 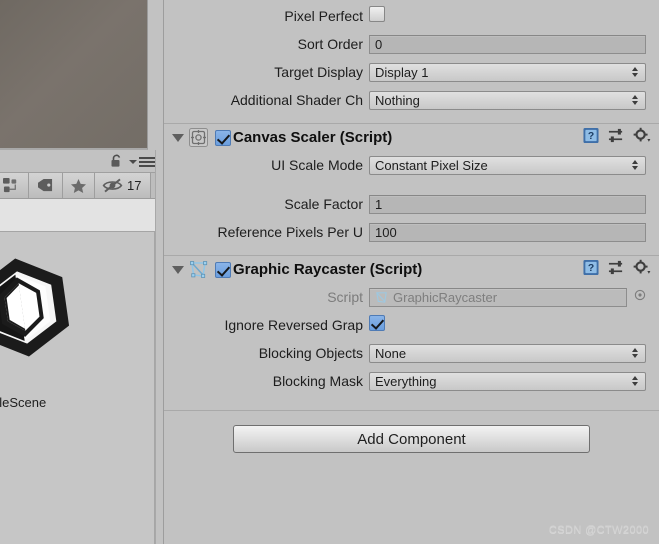 What do you see at coordinates (134, 185) in the screenshot?
I see `hidden-objects-count: 17` at bounding box center [134, 185].